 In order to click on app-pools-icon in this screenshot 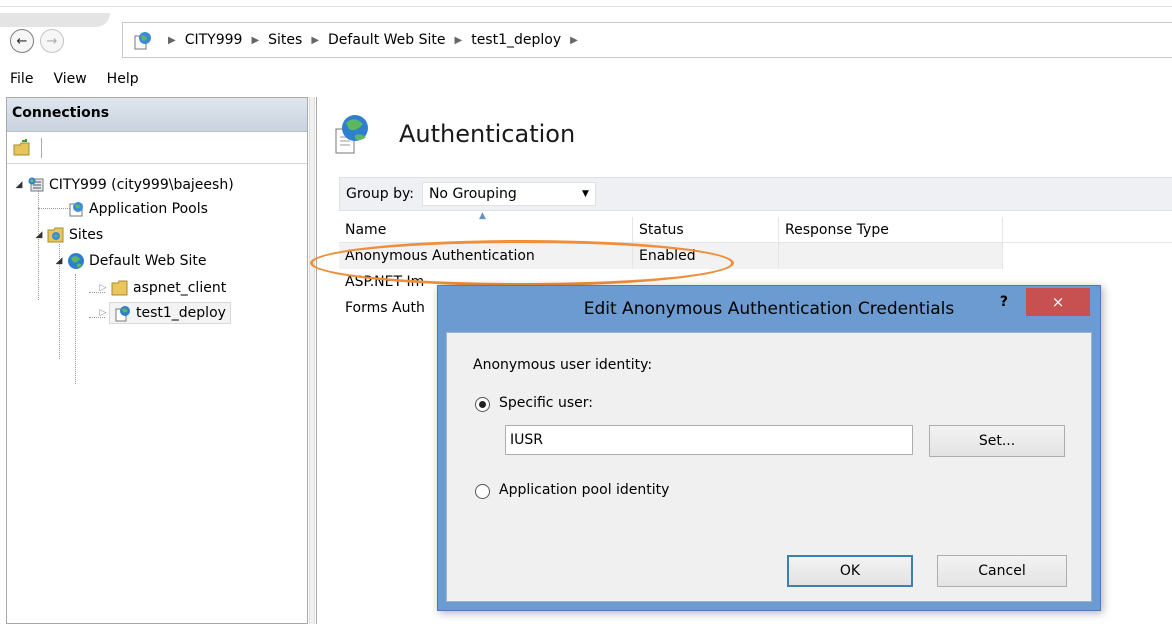, I will do `click(76, 209)`.